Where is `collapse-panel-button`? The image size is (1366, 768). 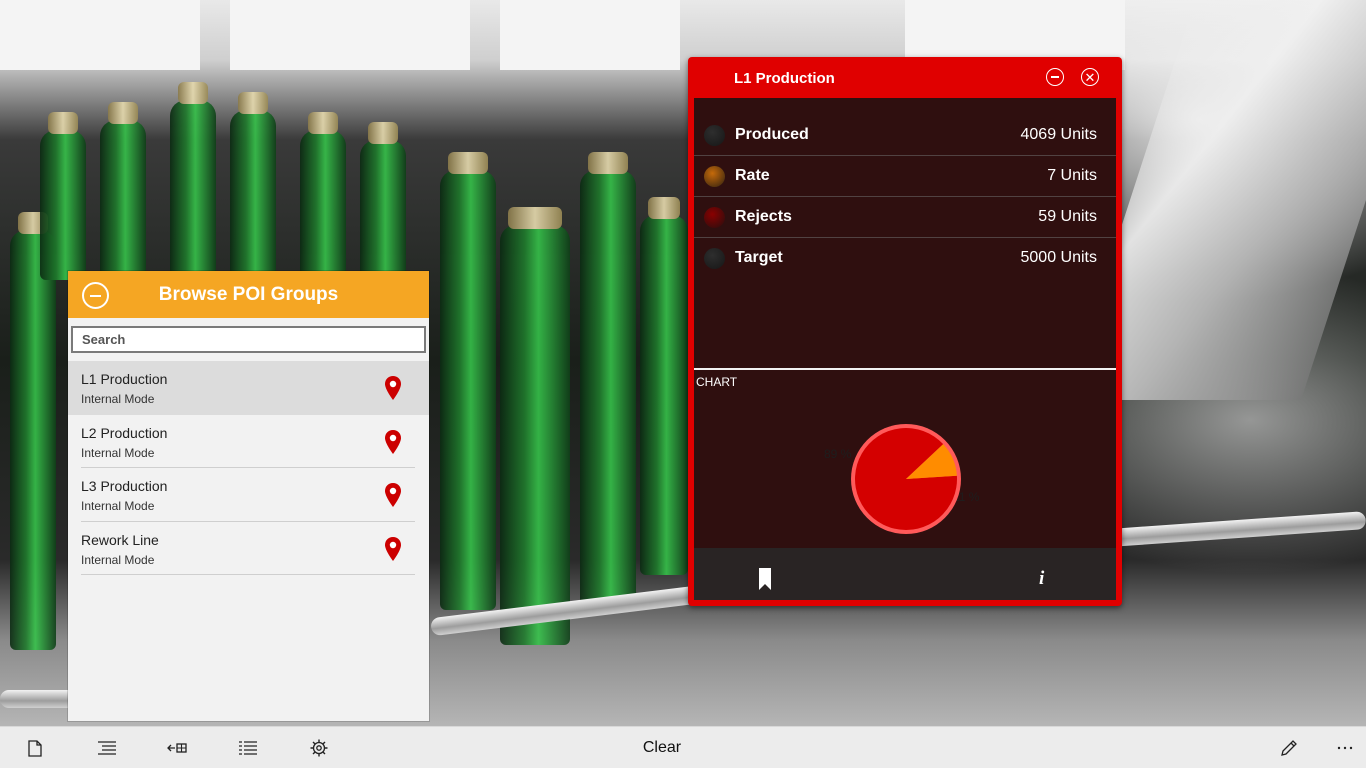 collapse-panel-button is located at coordinates (95, 295).